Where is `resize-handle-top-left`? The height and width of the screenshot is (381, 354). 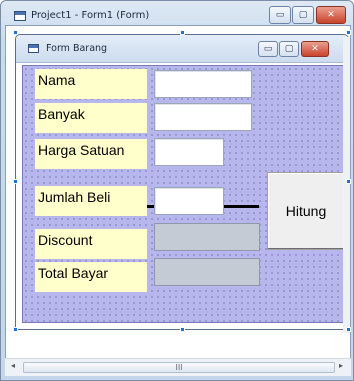 resize-handle-top-left is located at coordinates (15, 32).